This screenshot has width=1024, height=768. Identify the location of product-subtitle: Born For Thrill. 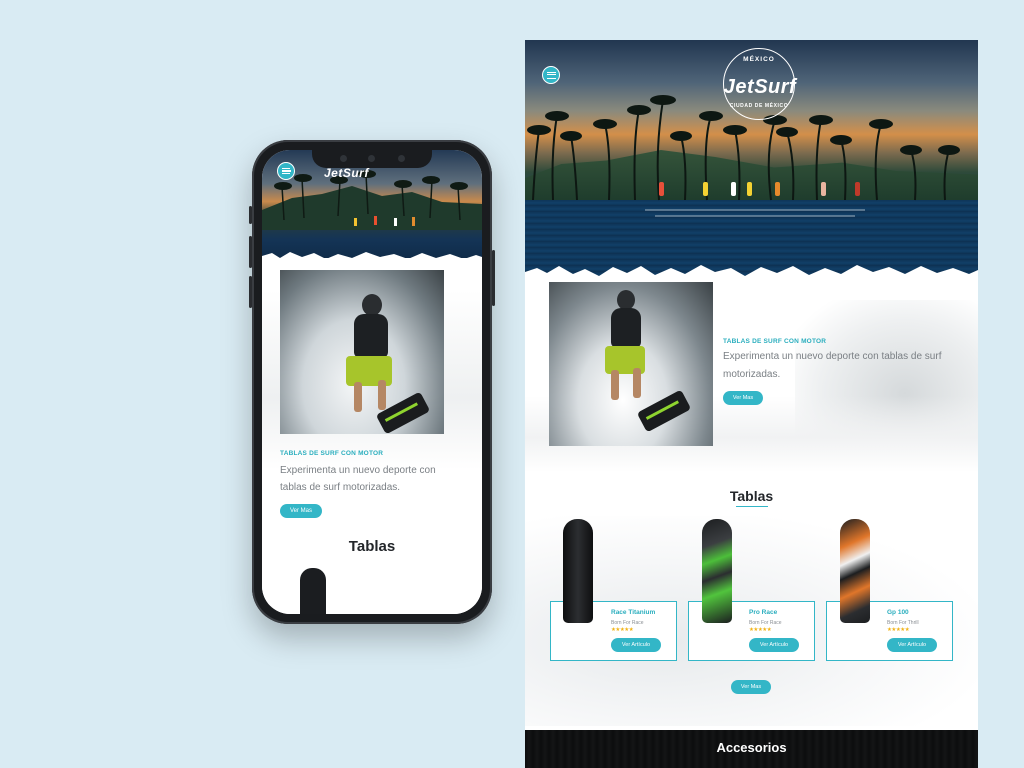
(903, 623).